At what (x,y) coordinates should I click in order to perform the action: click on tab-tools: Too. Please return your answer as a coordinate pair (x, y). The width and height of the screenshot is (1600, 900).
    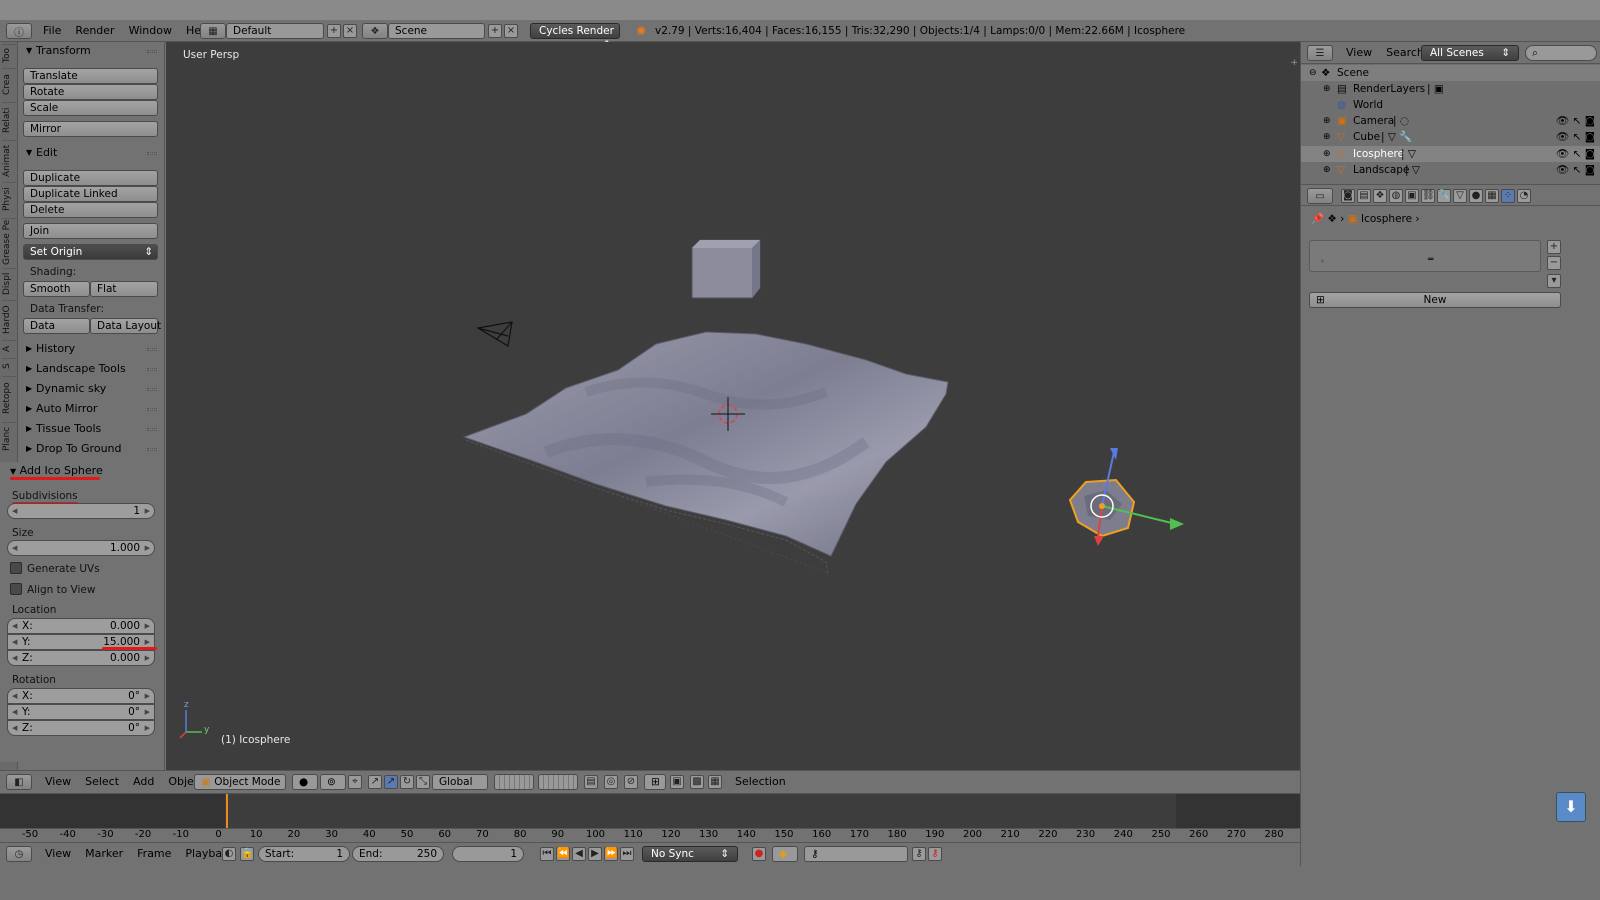
    Looking at the image, I should click on (9, 55).